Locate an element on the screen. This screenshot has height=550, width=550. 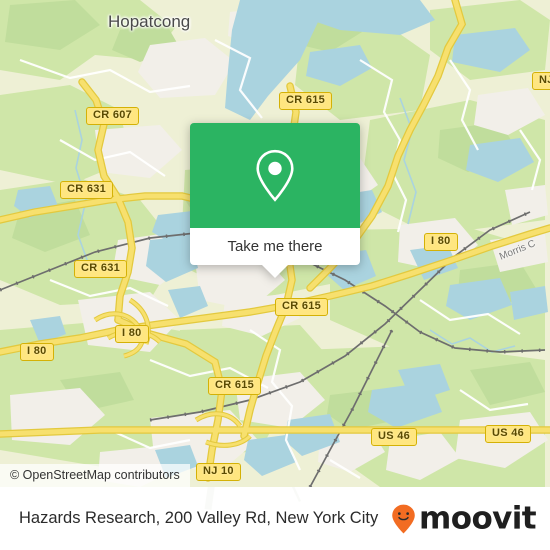
osm-attribution: © OpenStreetMap contributors is located at coordinates (95, 475).